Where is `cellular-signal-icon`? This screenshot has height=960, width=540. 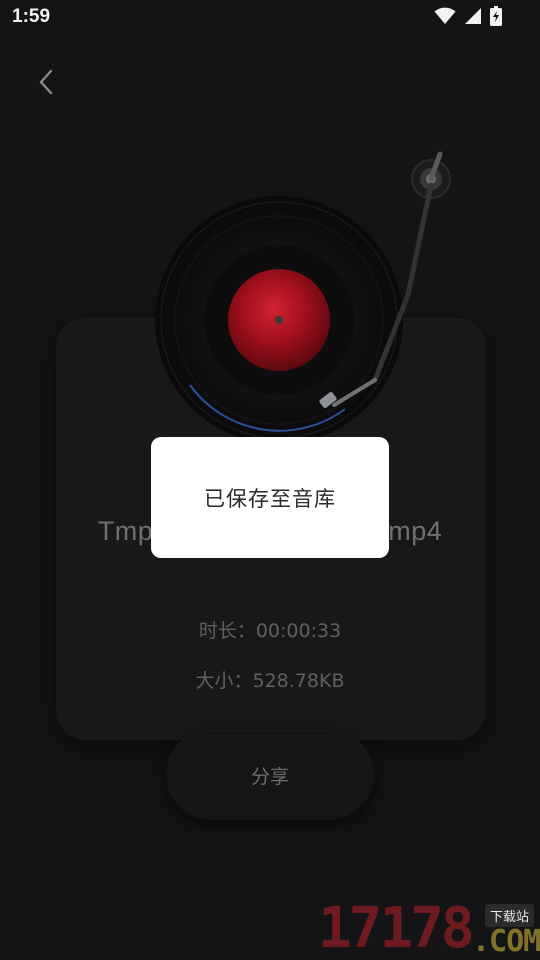 cellular-signal-icon is located at coordinates (473, 18).